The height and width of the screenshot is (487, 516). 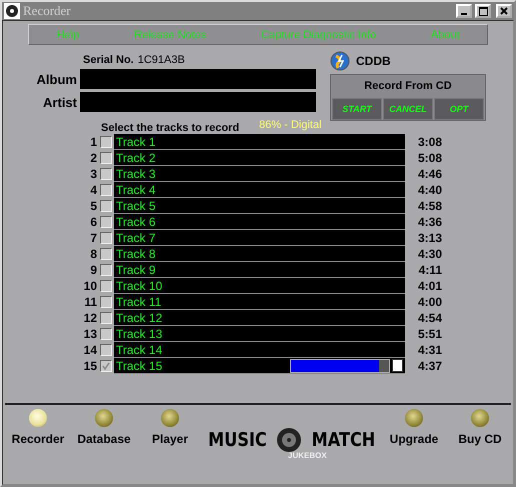 What do you see at coordinates (430, 270) in the screenshot?
I see `track-duration: 4:11` at bounding box center [430, 270].